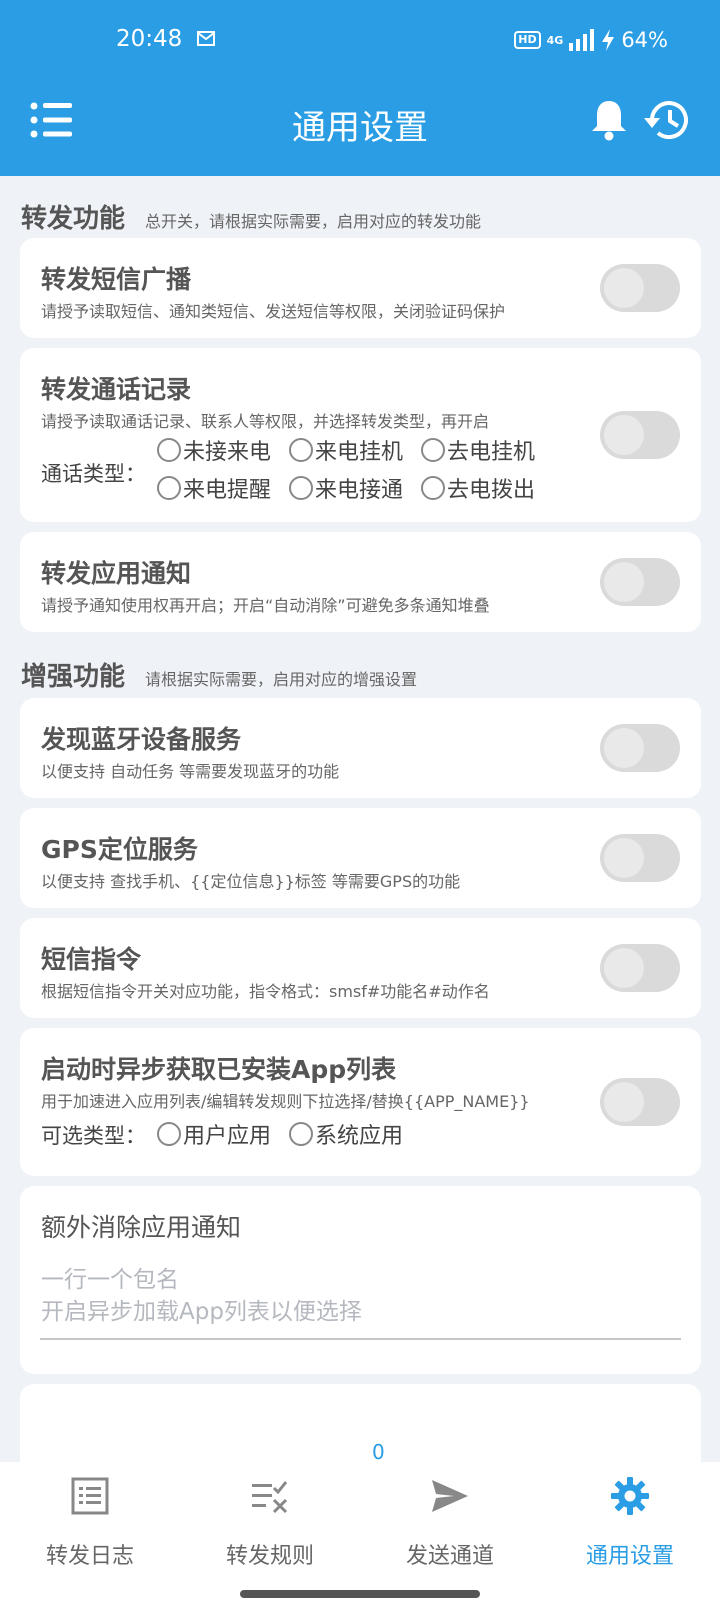 Image resolution: width=720 pixels, height=1608 pixels. Describe the element at coordinates (89, 1556) in the screenshot. I see `nav-label: 转发日志` at that location.